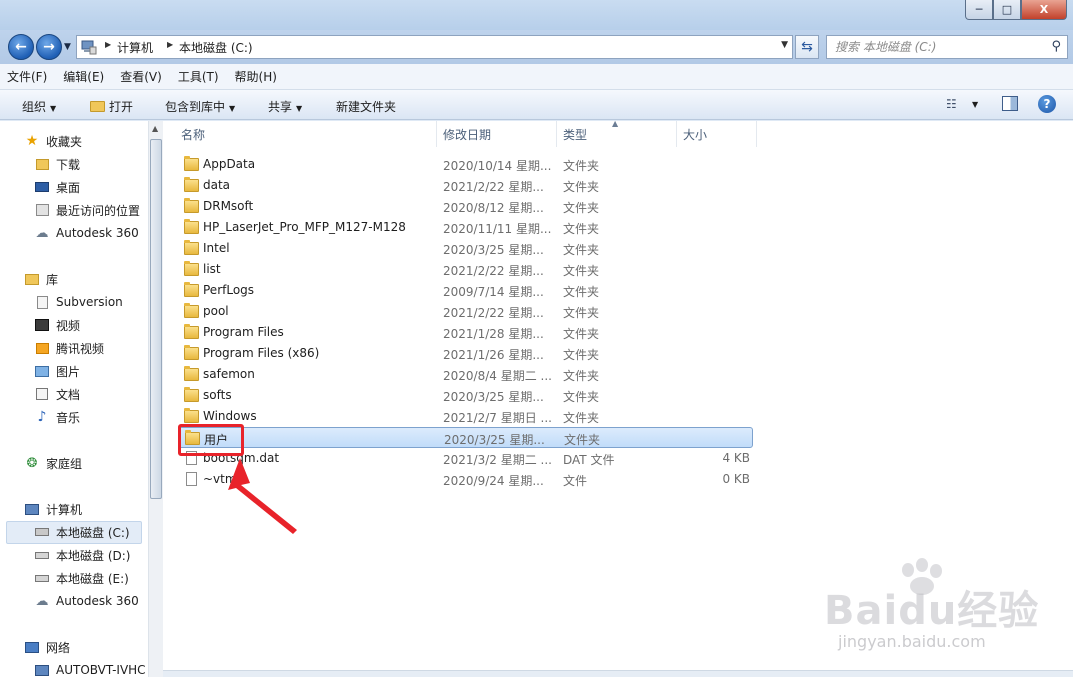 The width and height of the screenshot is (1073, 677). What do you see at coordinates (979, 10) in the screenshot?
I see `minimize-button: ─` at bounding box center [979, 10].